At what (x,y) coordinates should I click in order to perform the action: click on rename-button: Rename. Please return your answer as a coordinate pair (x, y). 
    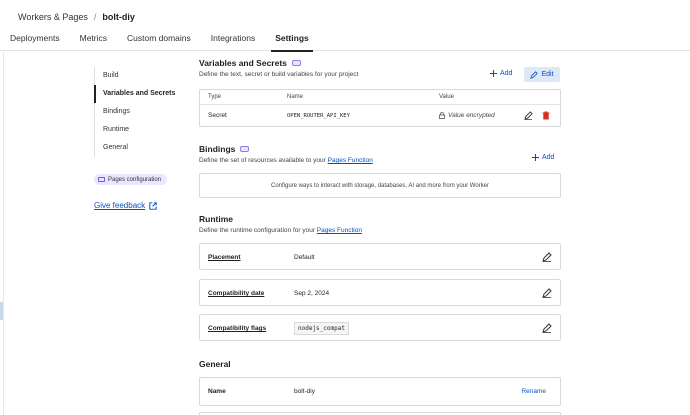
    Looking at the image, I should click on (533, 391).